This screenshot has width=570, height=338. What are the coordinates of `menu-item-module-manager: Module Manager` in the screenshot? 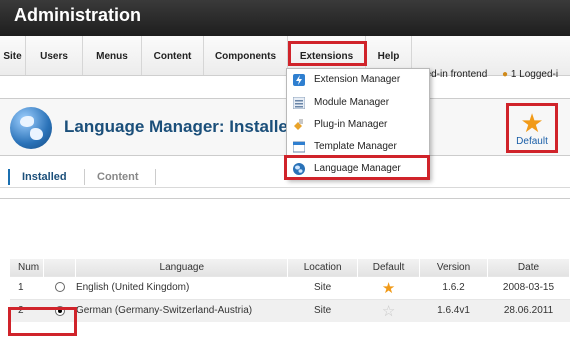 It's located at (358, 103).